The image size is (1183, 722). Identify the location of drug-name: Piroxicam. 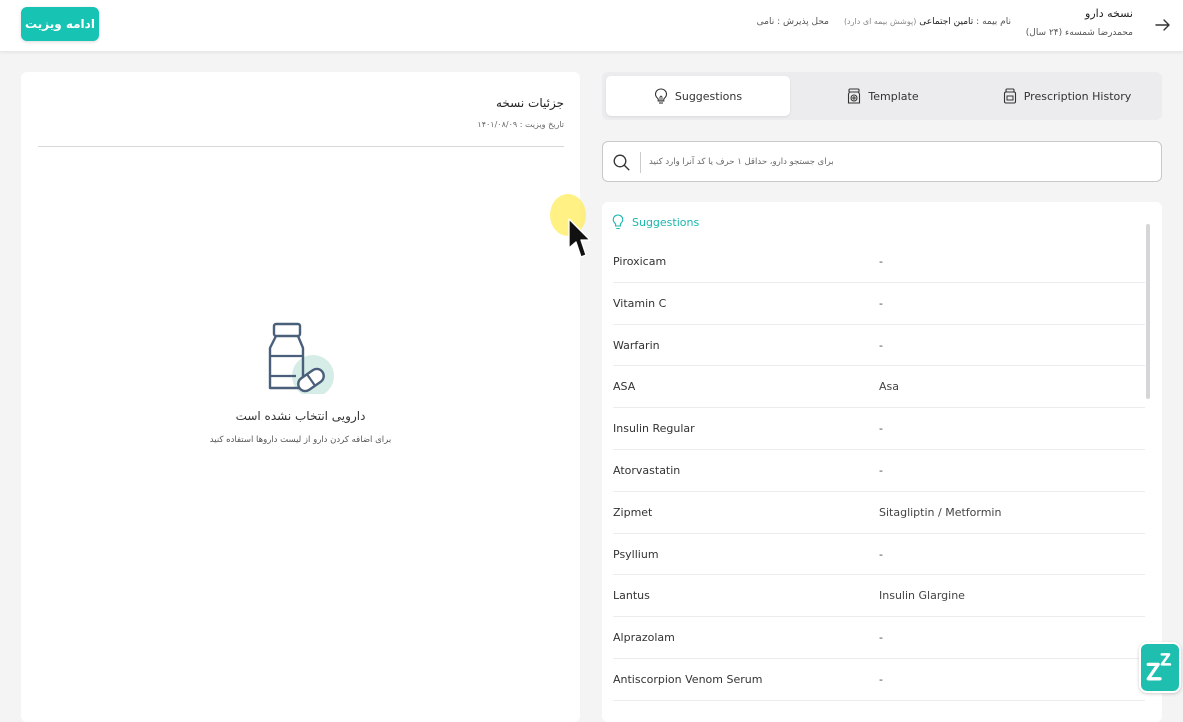
(640, 261).